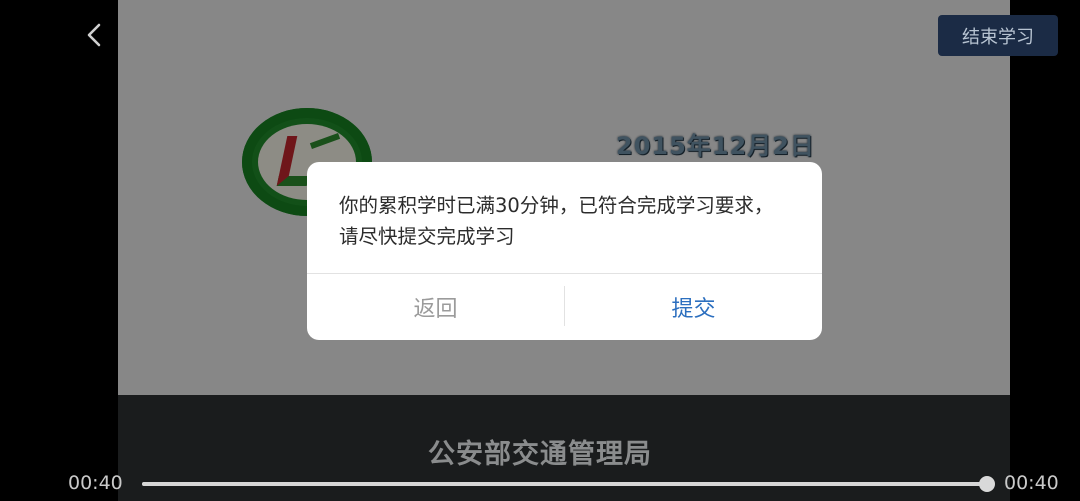 This screenshot has width=1080, height=501. I want to click on progress-fill, so click(564, 484).